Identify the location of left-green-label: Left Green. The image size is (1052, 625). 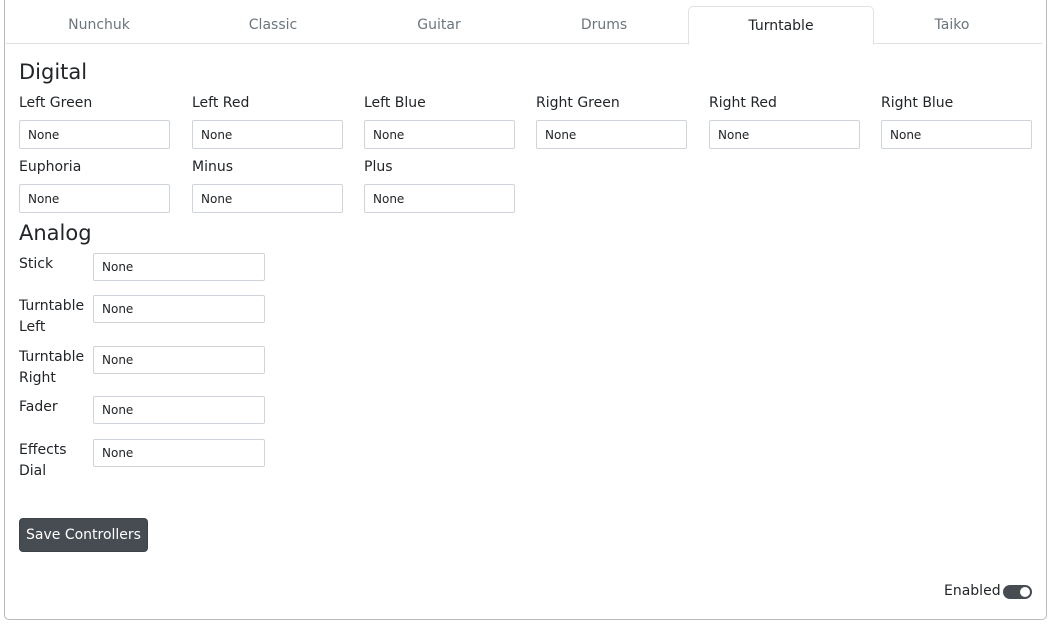
(56, 103).